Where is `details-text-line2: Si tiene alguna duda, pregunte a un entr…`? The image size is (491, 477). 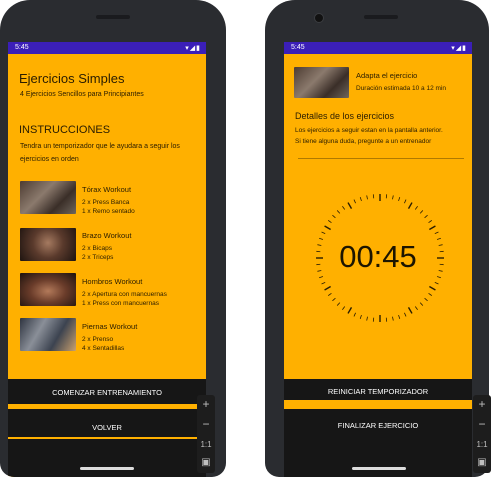 details-text-line2: Si tiene alguna duda, pregunte a un entr… is located at coordinates (363, 141).